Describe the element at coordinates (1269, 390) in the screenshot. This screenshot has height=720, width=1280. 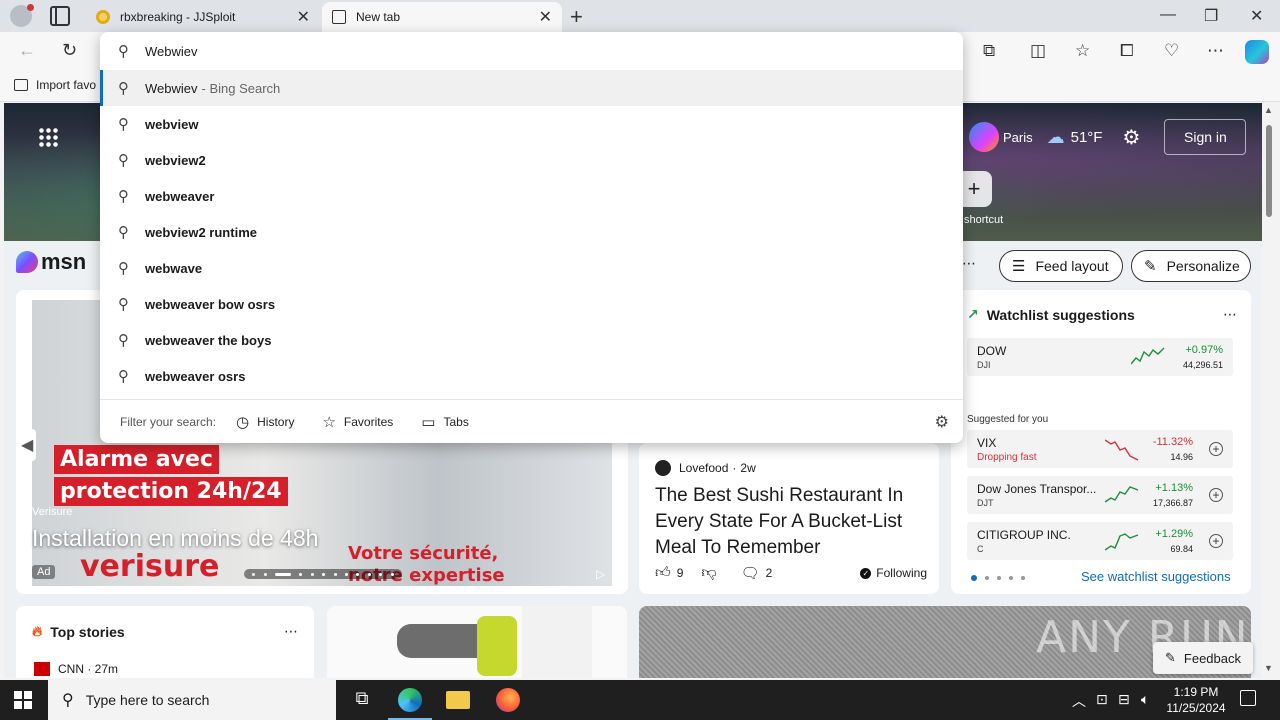
I see `page-scrollbar: ▲ ▼` at that location.